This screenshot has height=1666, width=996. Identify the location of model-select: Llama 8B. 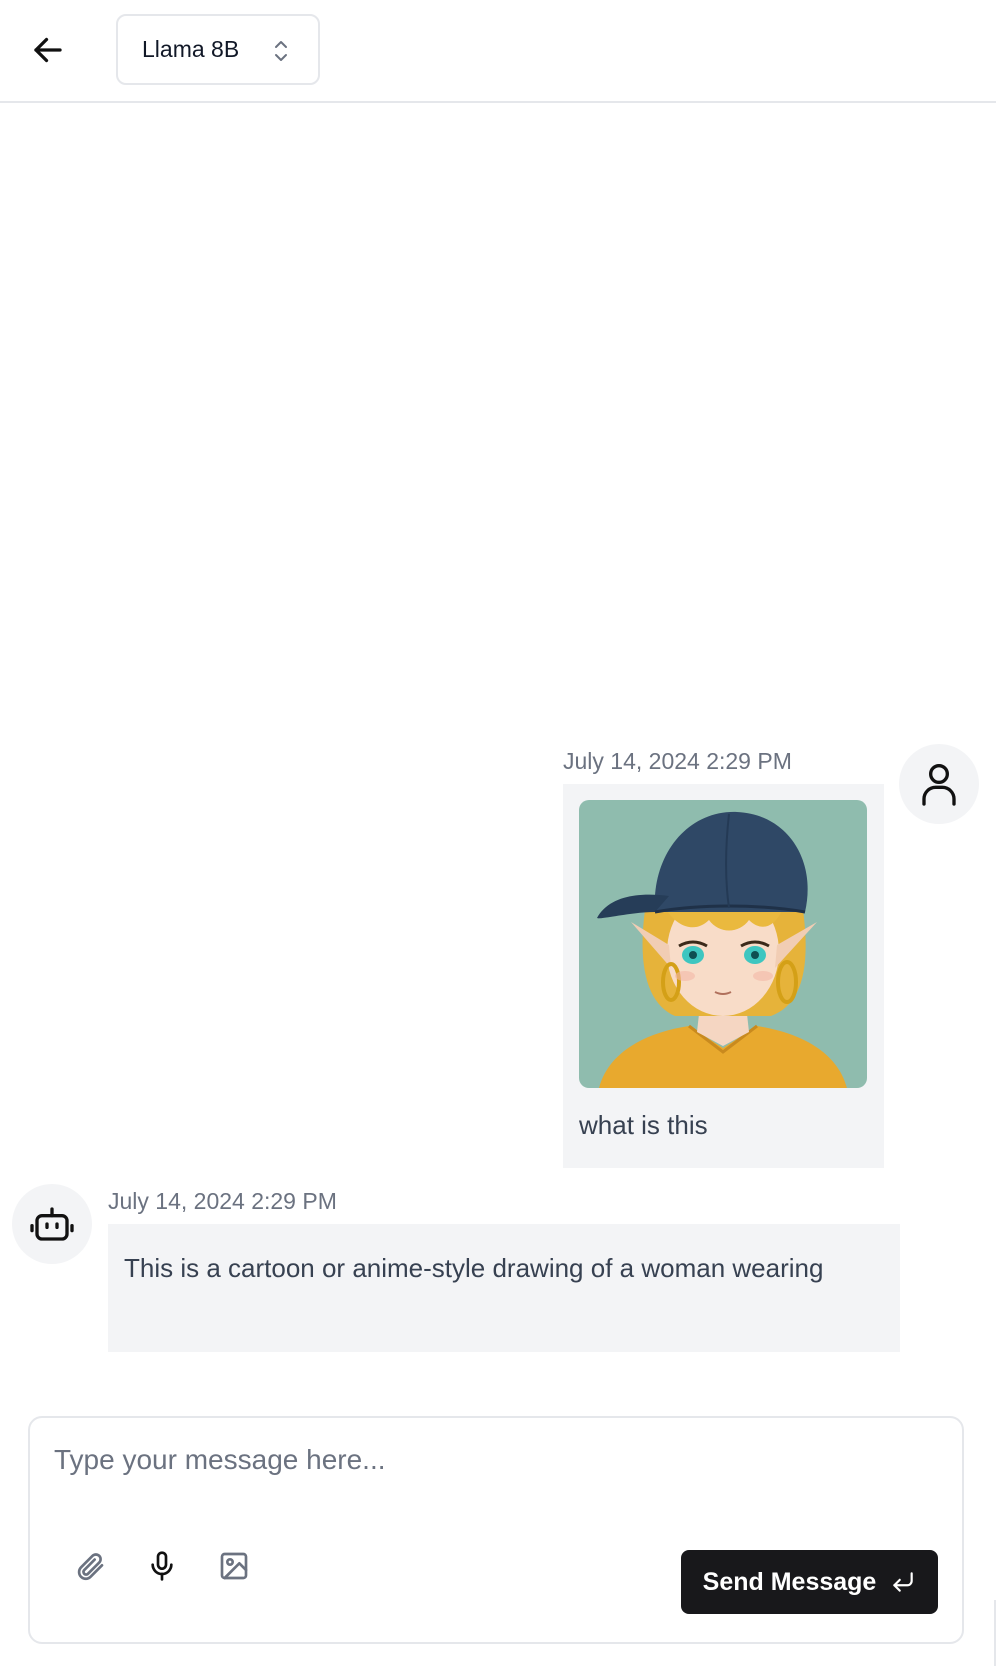
(218, 49).